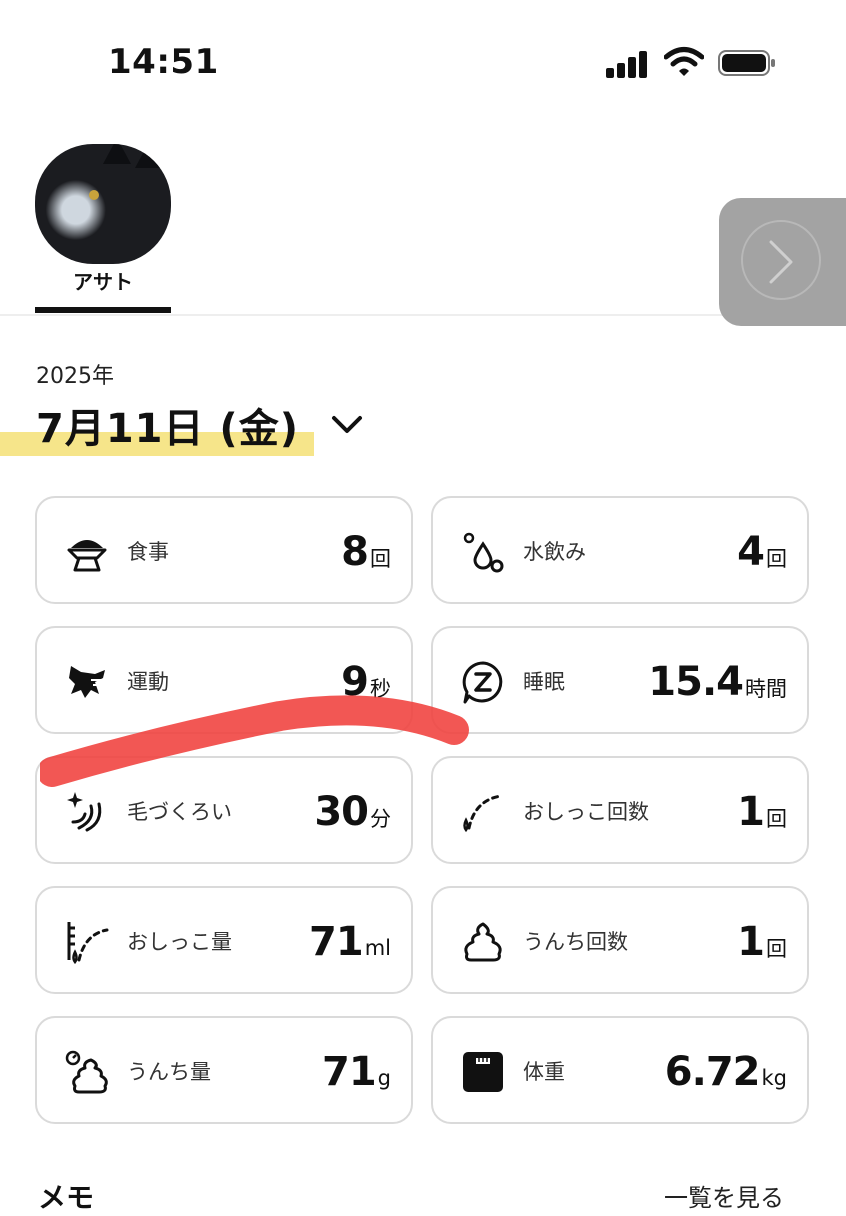 The height and width of the screenshot is (1216, 846). I want to click on sleep-icon, so click(482, 682).